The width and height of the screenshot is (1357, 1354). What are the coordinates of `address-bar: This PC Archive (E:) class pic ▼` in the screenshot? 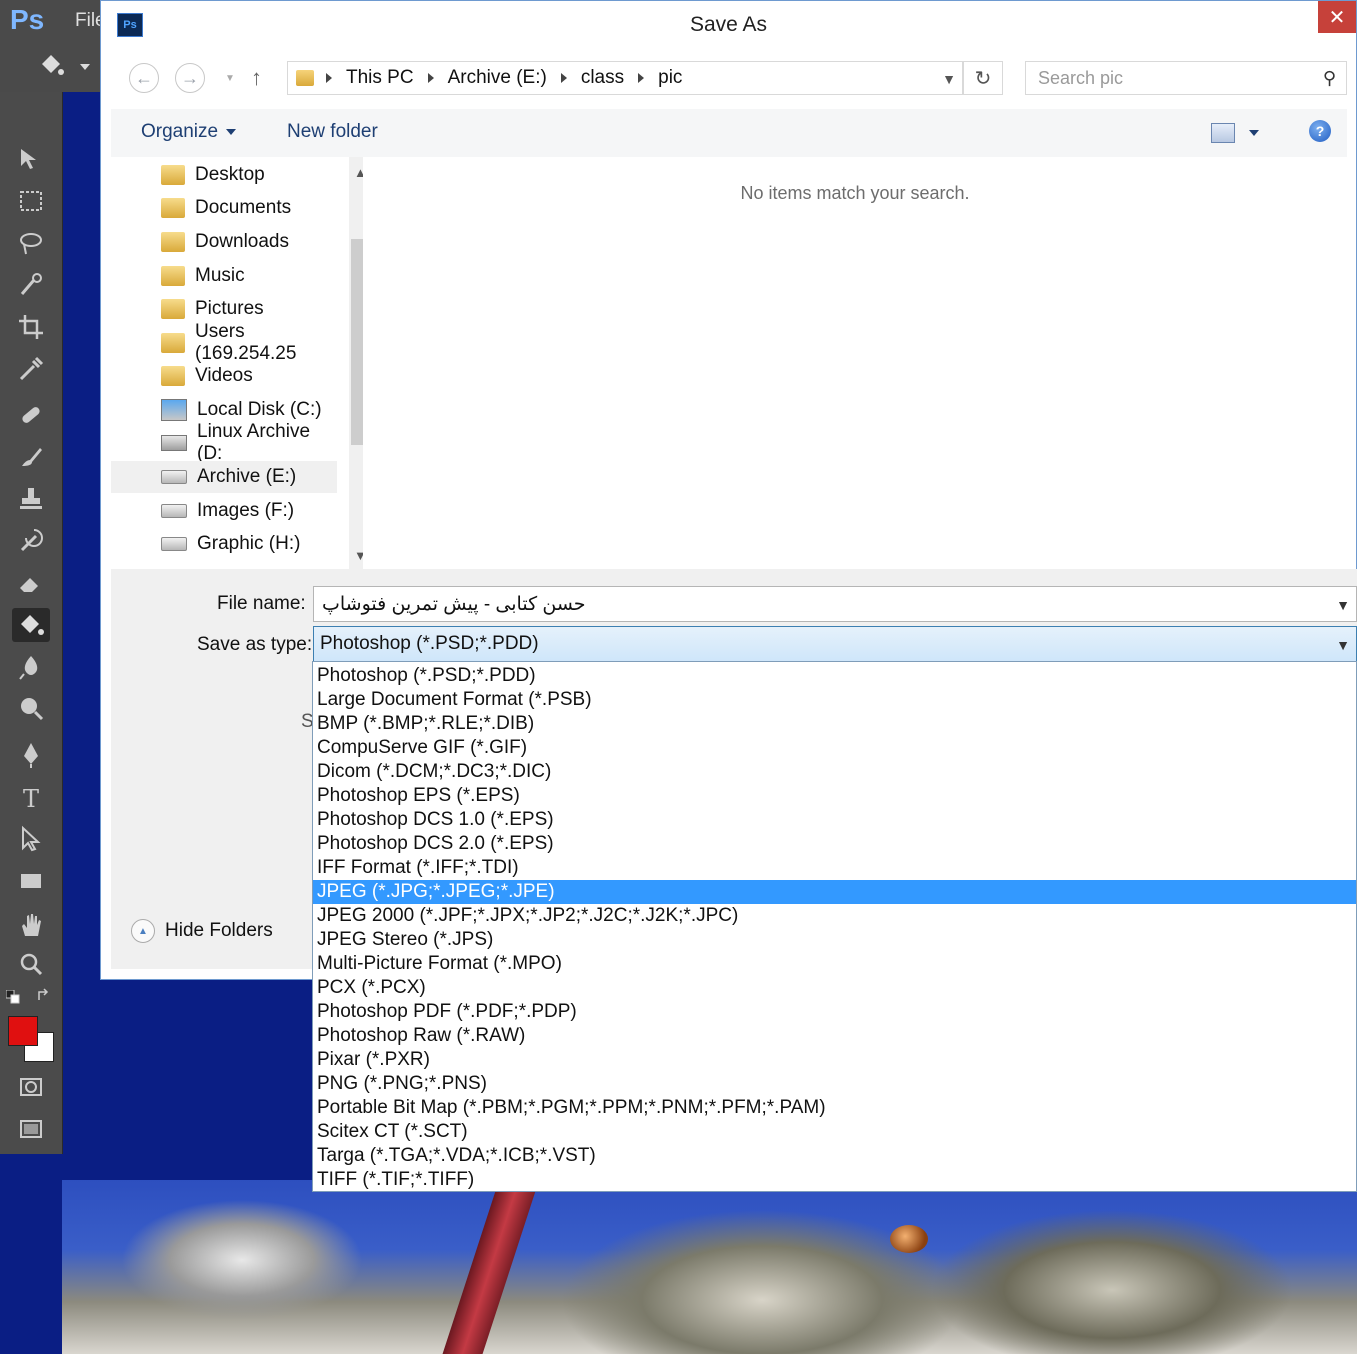 It's located at (625, 78).